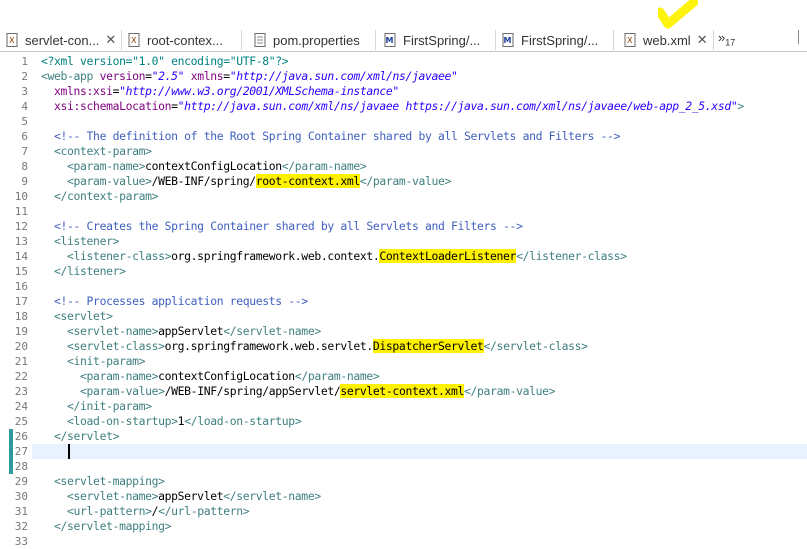 This screenshot has height=549, width=807. What do you see at coordinates (21, 226) in the screenshot?
I see `line-number: 12` at bounding box center [21, 226].